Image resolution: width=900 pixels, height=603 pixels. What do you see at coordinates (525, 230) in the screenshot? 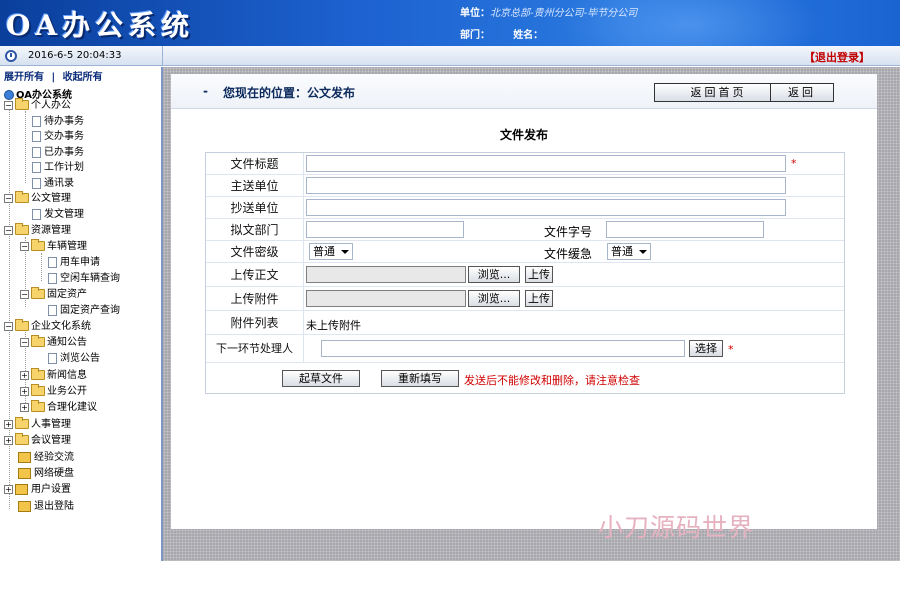
I see `form-row: 拟文部门 文件字号` at bounding box center [525, 230].